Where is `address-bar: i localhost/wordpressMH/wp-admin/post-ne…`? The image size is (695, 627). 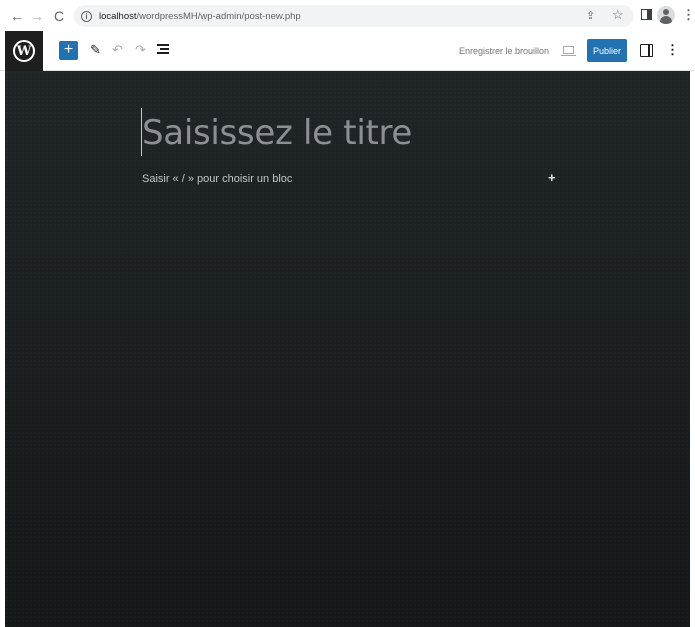
address-bar: i localhost/wordpressMH/wp-admin/post-ne… is located at coordinates (354, 16).